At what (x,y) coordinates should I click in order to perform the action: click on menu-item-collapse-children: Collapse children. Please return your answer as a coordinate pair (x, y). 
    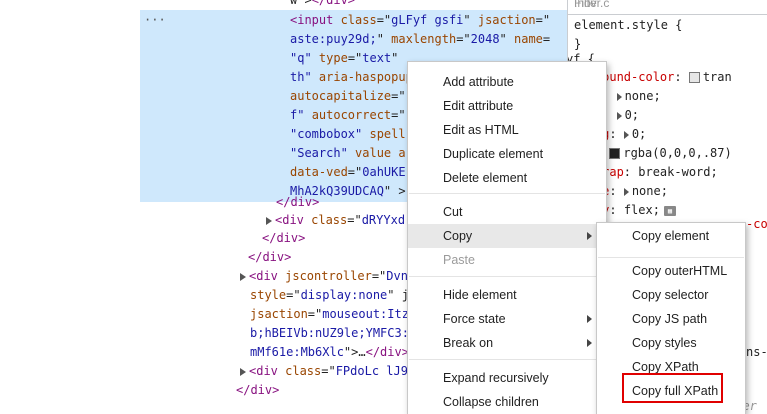
    Looking at the image, I should click on (507, 402).